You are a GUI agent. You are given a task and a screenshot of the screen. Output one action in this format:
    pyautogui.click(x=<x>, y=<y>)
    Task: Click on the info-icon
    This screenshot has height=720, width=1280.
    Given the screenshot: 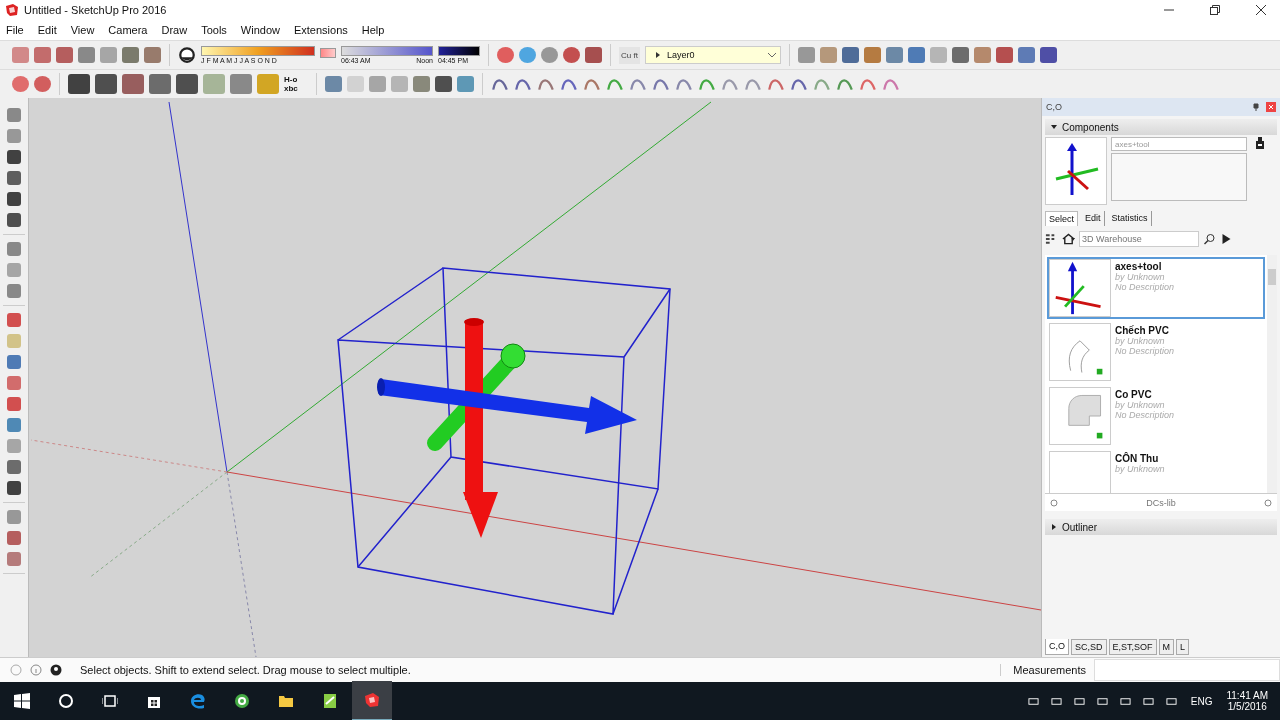 What is the action you would take?
    pyautogui.click(x=36, y=670)
    